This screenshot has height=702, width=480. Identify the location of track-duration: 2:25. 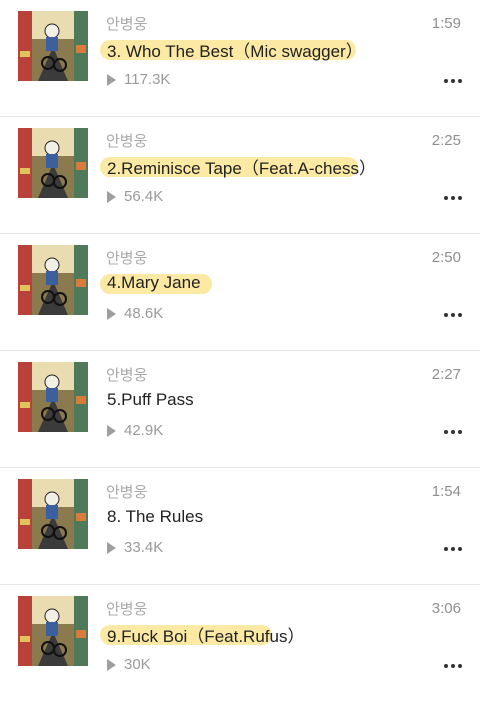
(446, 140).